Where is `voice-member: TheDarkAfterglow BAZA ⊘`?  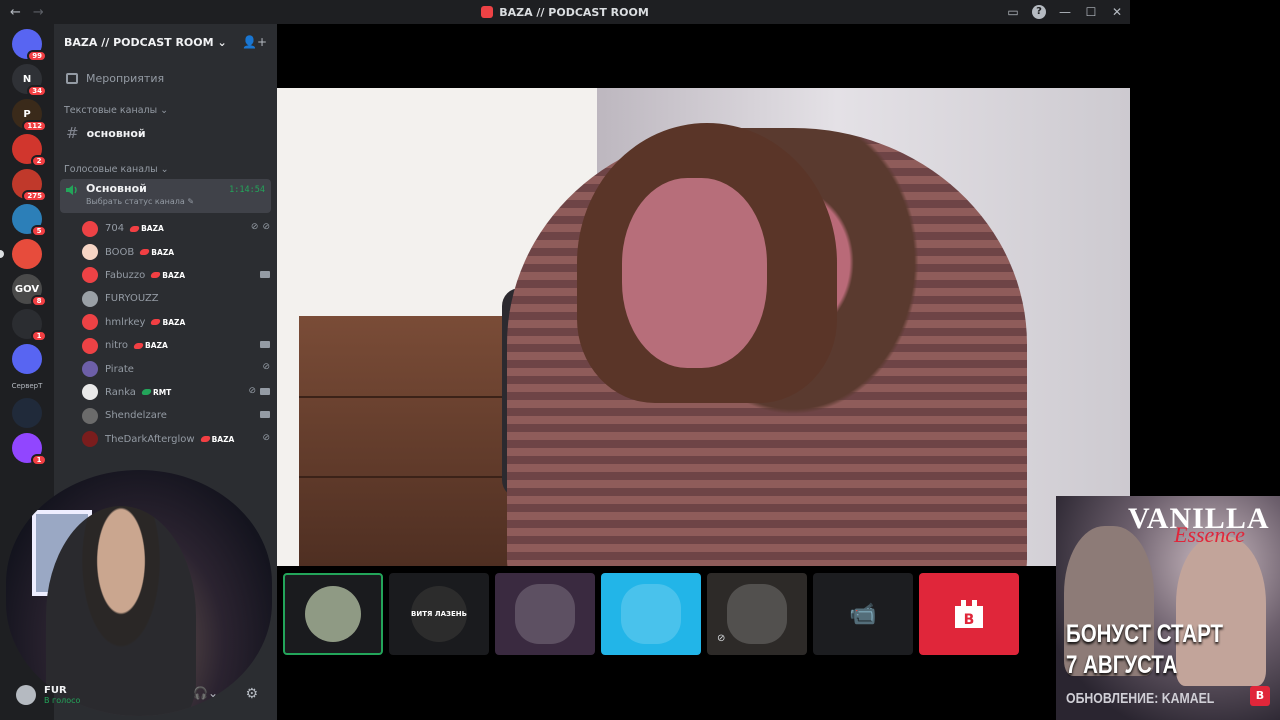 voice-member: TheDarkAfterglow BAZA ⊘ is located at coordinates (177, 439).